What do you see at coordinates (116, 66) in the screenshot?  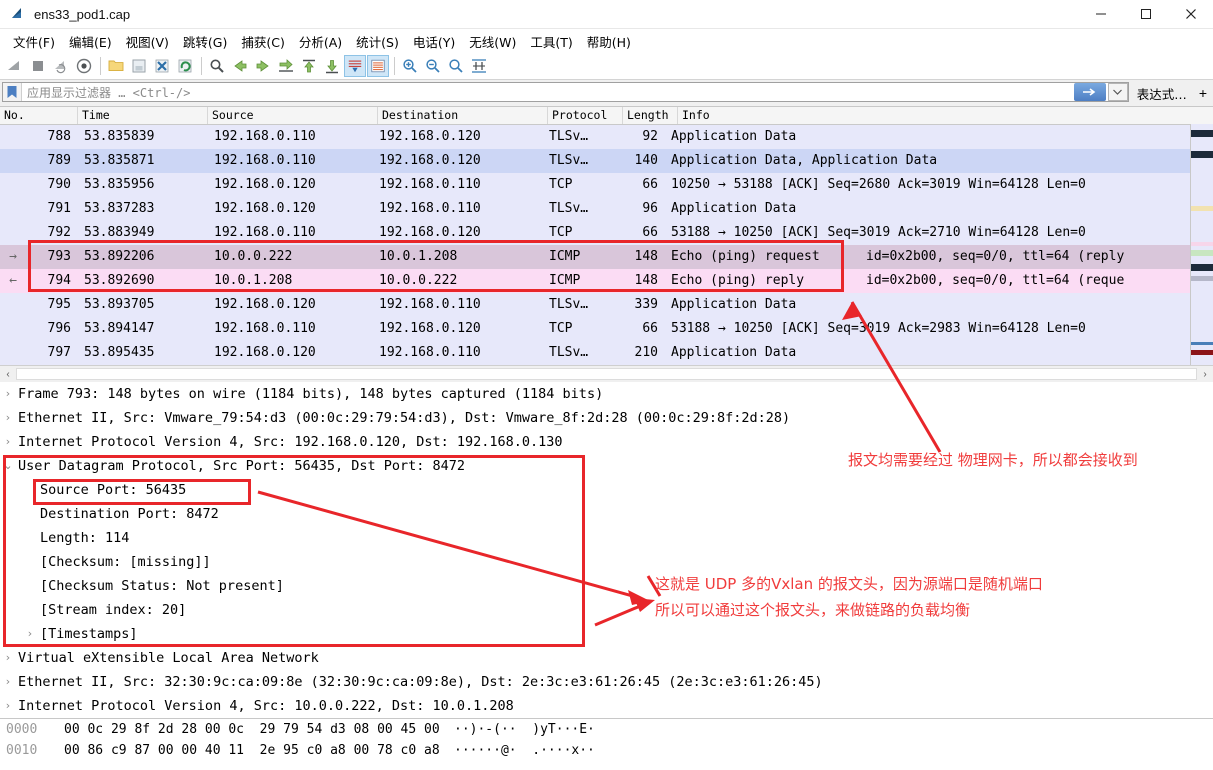 I see `open-file-icon` at bounding box center [116, 66].